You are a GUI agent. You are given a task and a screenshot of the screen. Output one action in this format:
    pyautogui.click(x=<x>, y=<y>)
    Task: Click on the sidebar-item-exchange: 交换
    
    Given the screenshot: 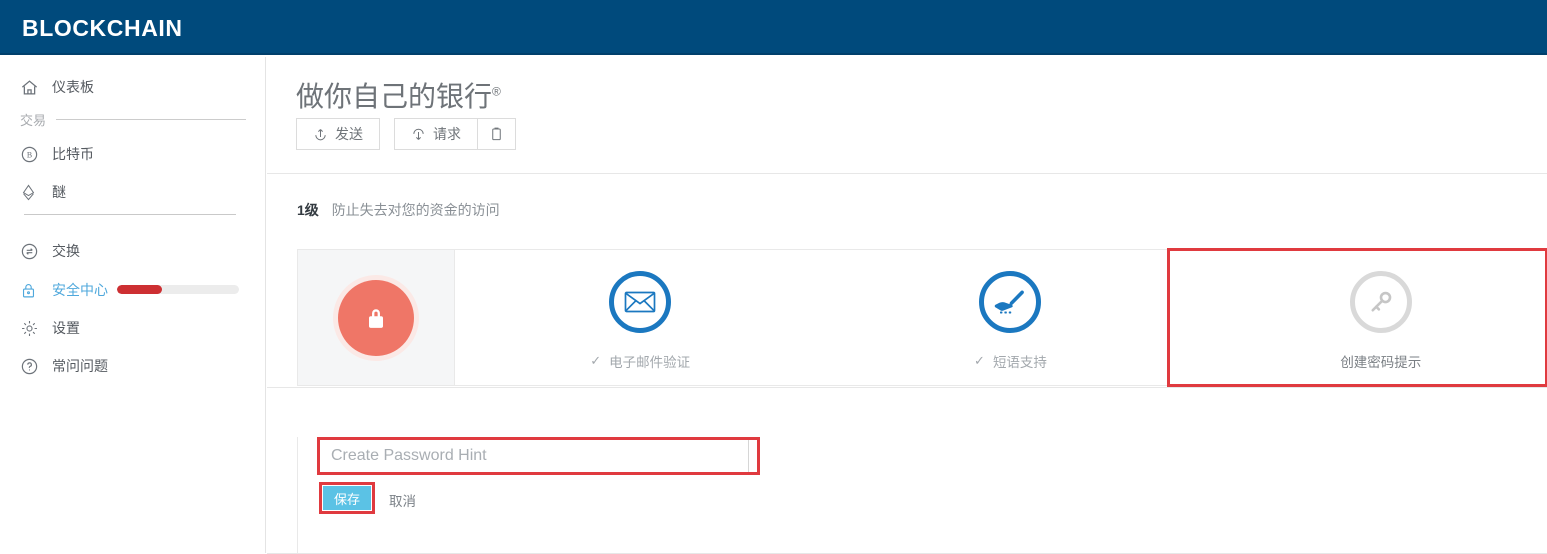 What is the action you would take?
    pyautogui.click(x=133, y=251)
    